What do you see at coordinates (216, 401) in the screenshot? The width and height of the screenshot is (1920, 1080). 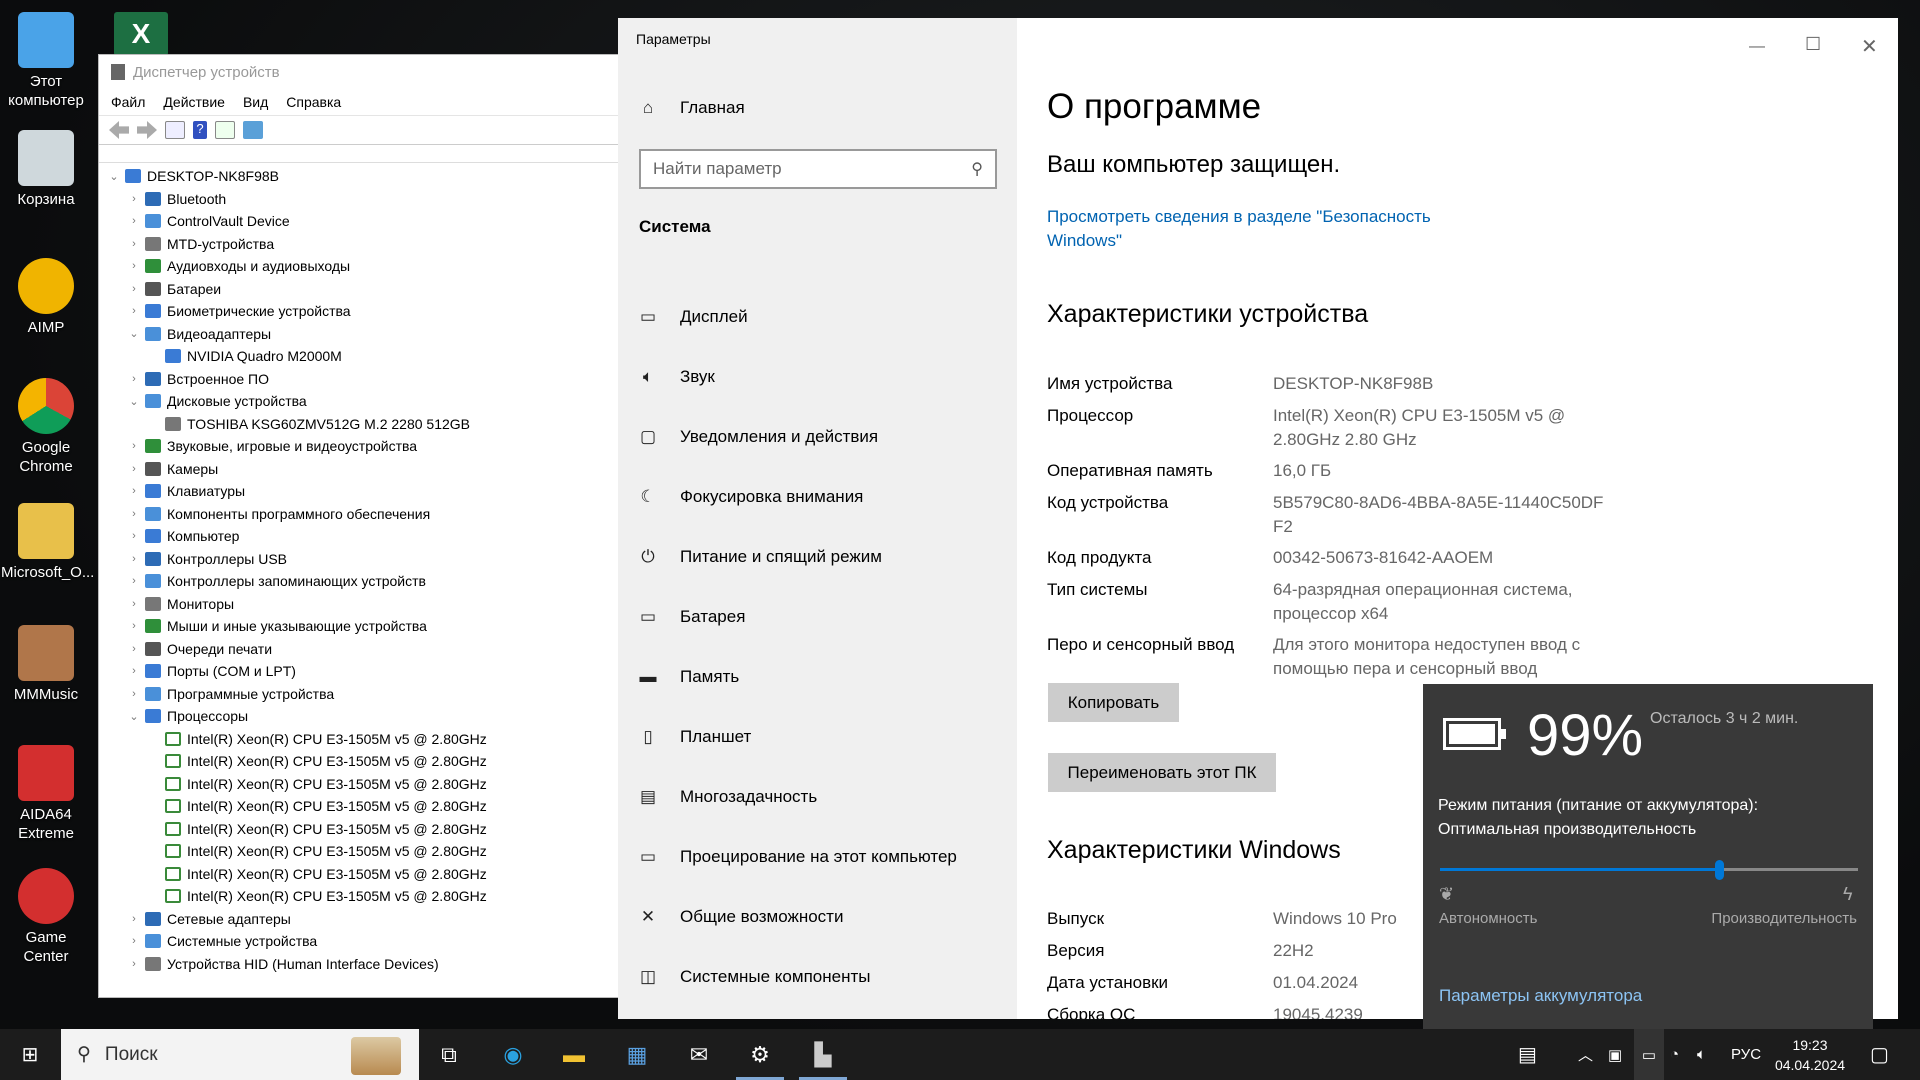 I see `tree-category-item: ⌄ Дисковые устройства` at bounding box center [216, 401].